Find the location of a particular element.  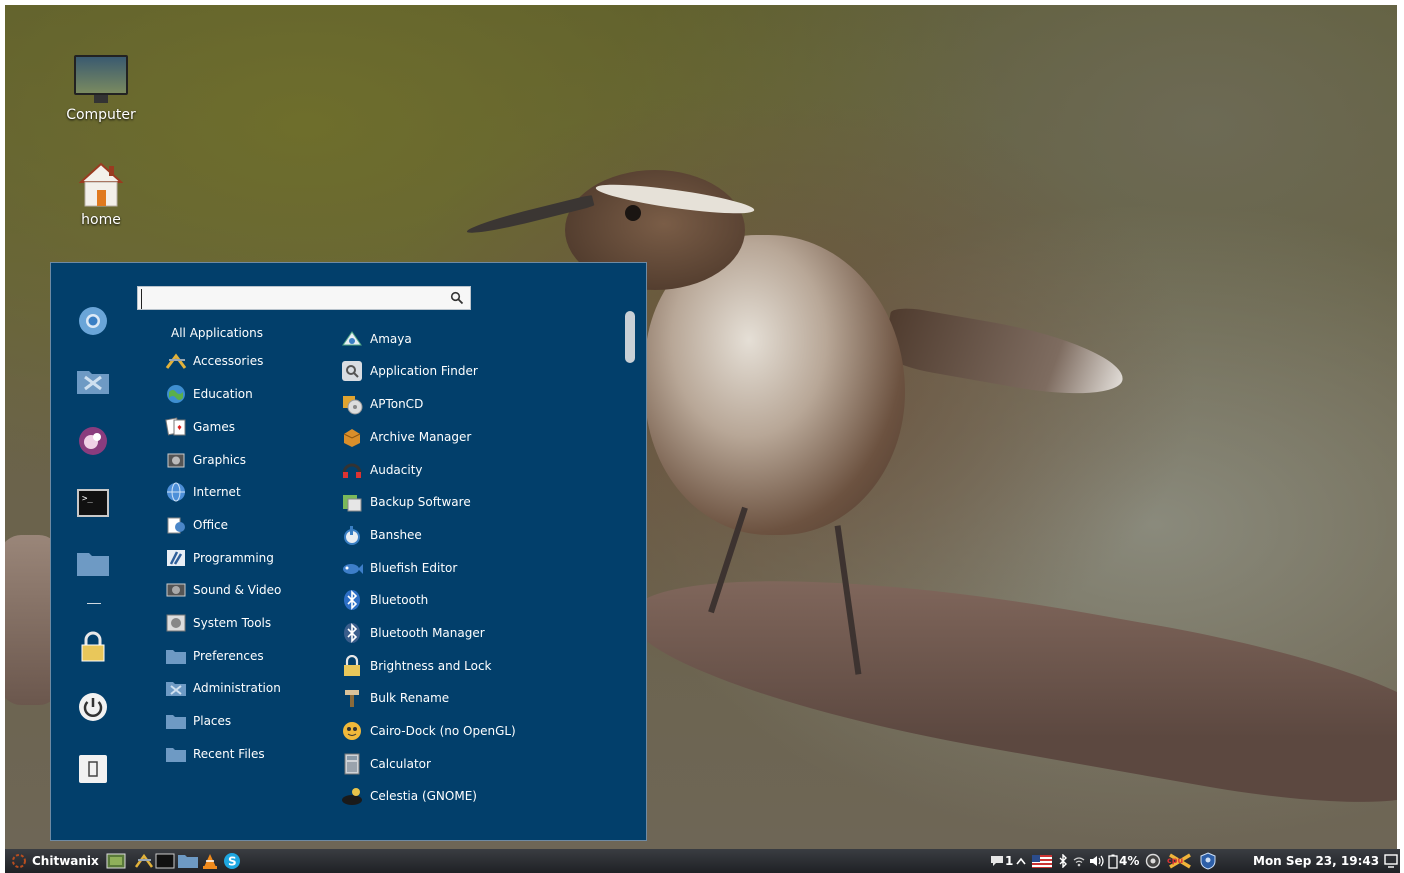

app-backup-software: Backup Software is located at coordinates (406, 502).